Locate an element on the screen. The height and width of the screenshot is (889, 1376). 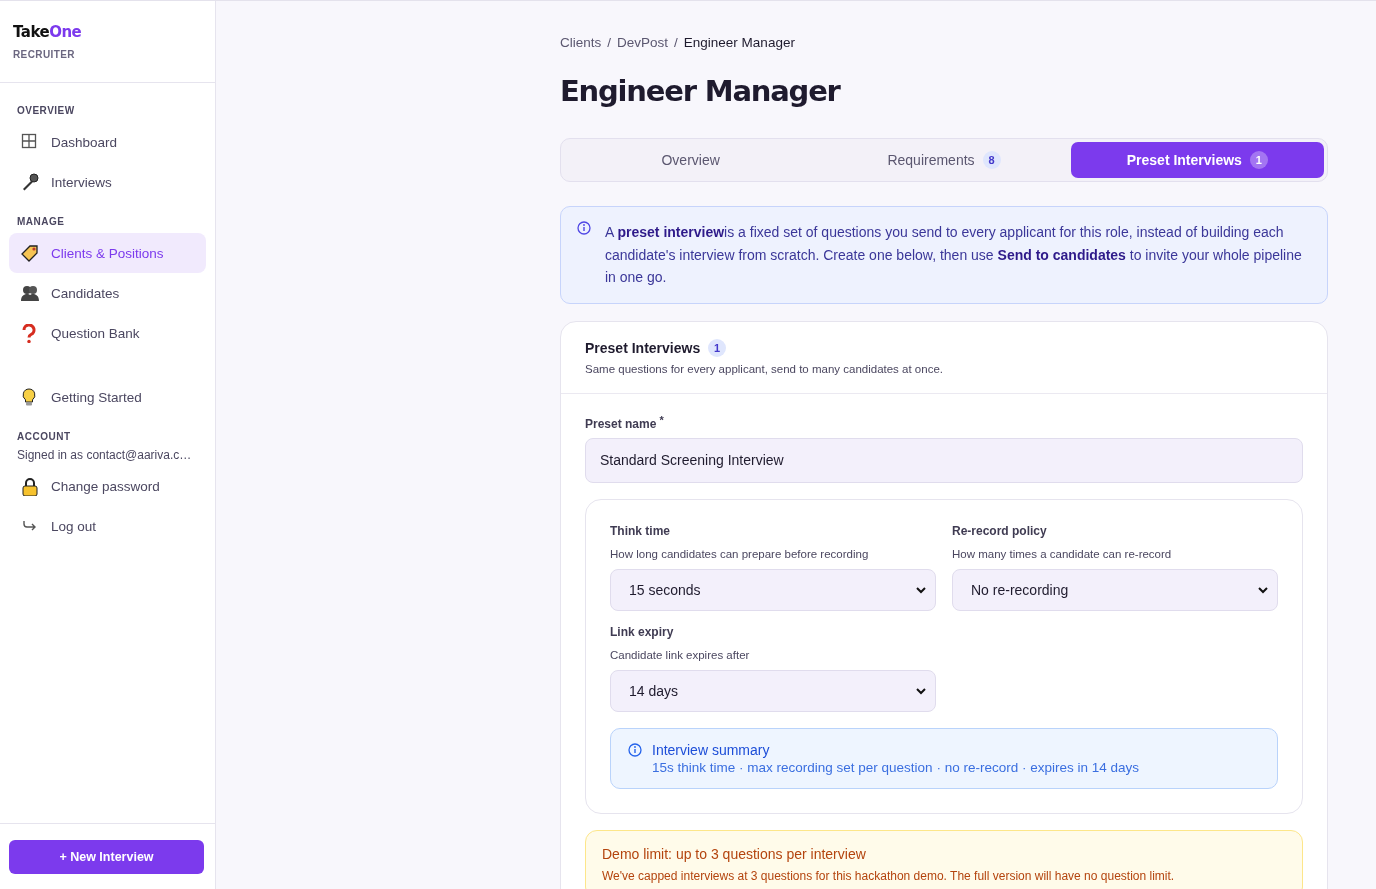
section-heading: ACCOUNT is located at coordinates (44, 436).